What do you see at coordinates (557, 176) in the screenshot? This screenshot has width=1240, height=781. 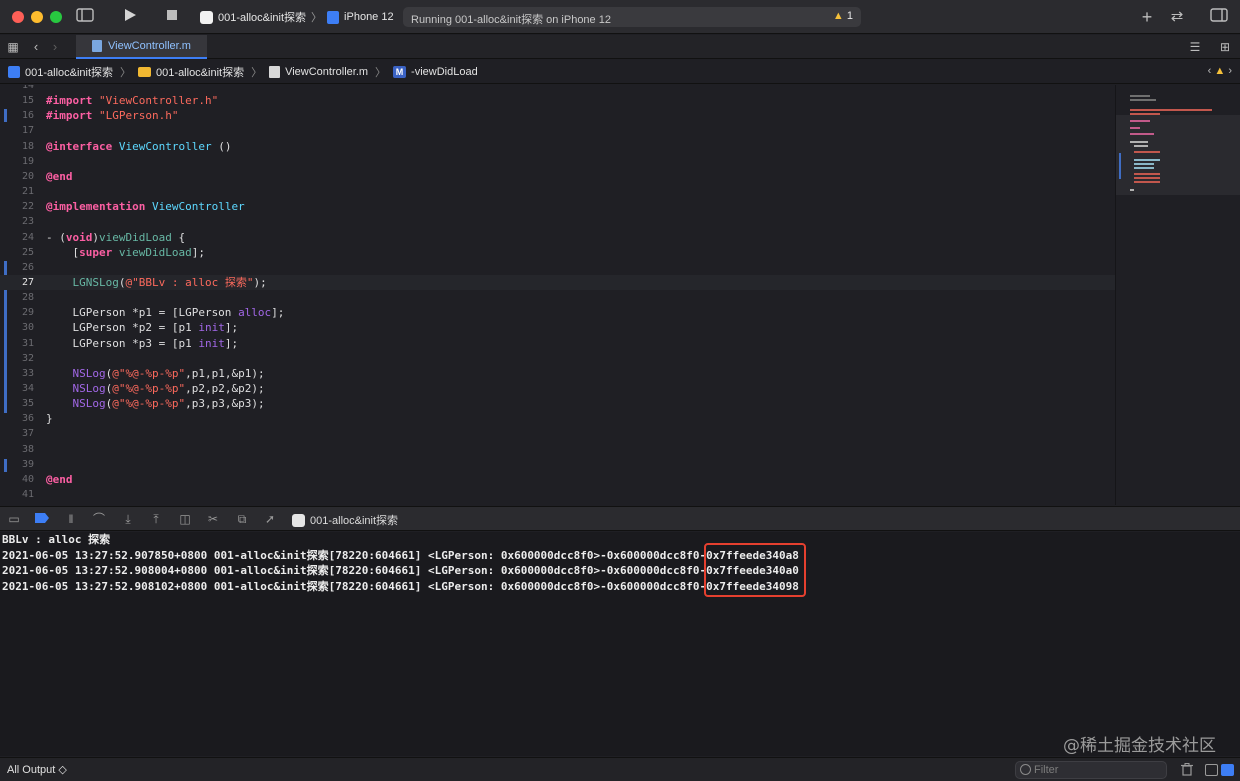 I see `code-line: 20 @end` at bounding box center [557, 176].